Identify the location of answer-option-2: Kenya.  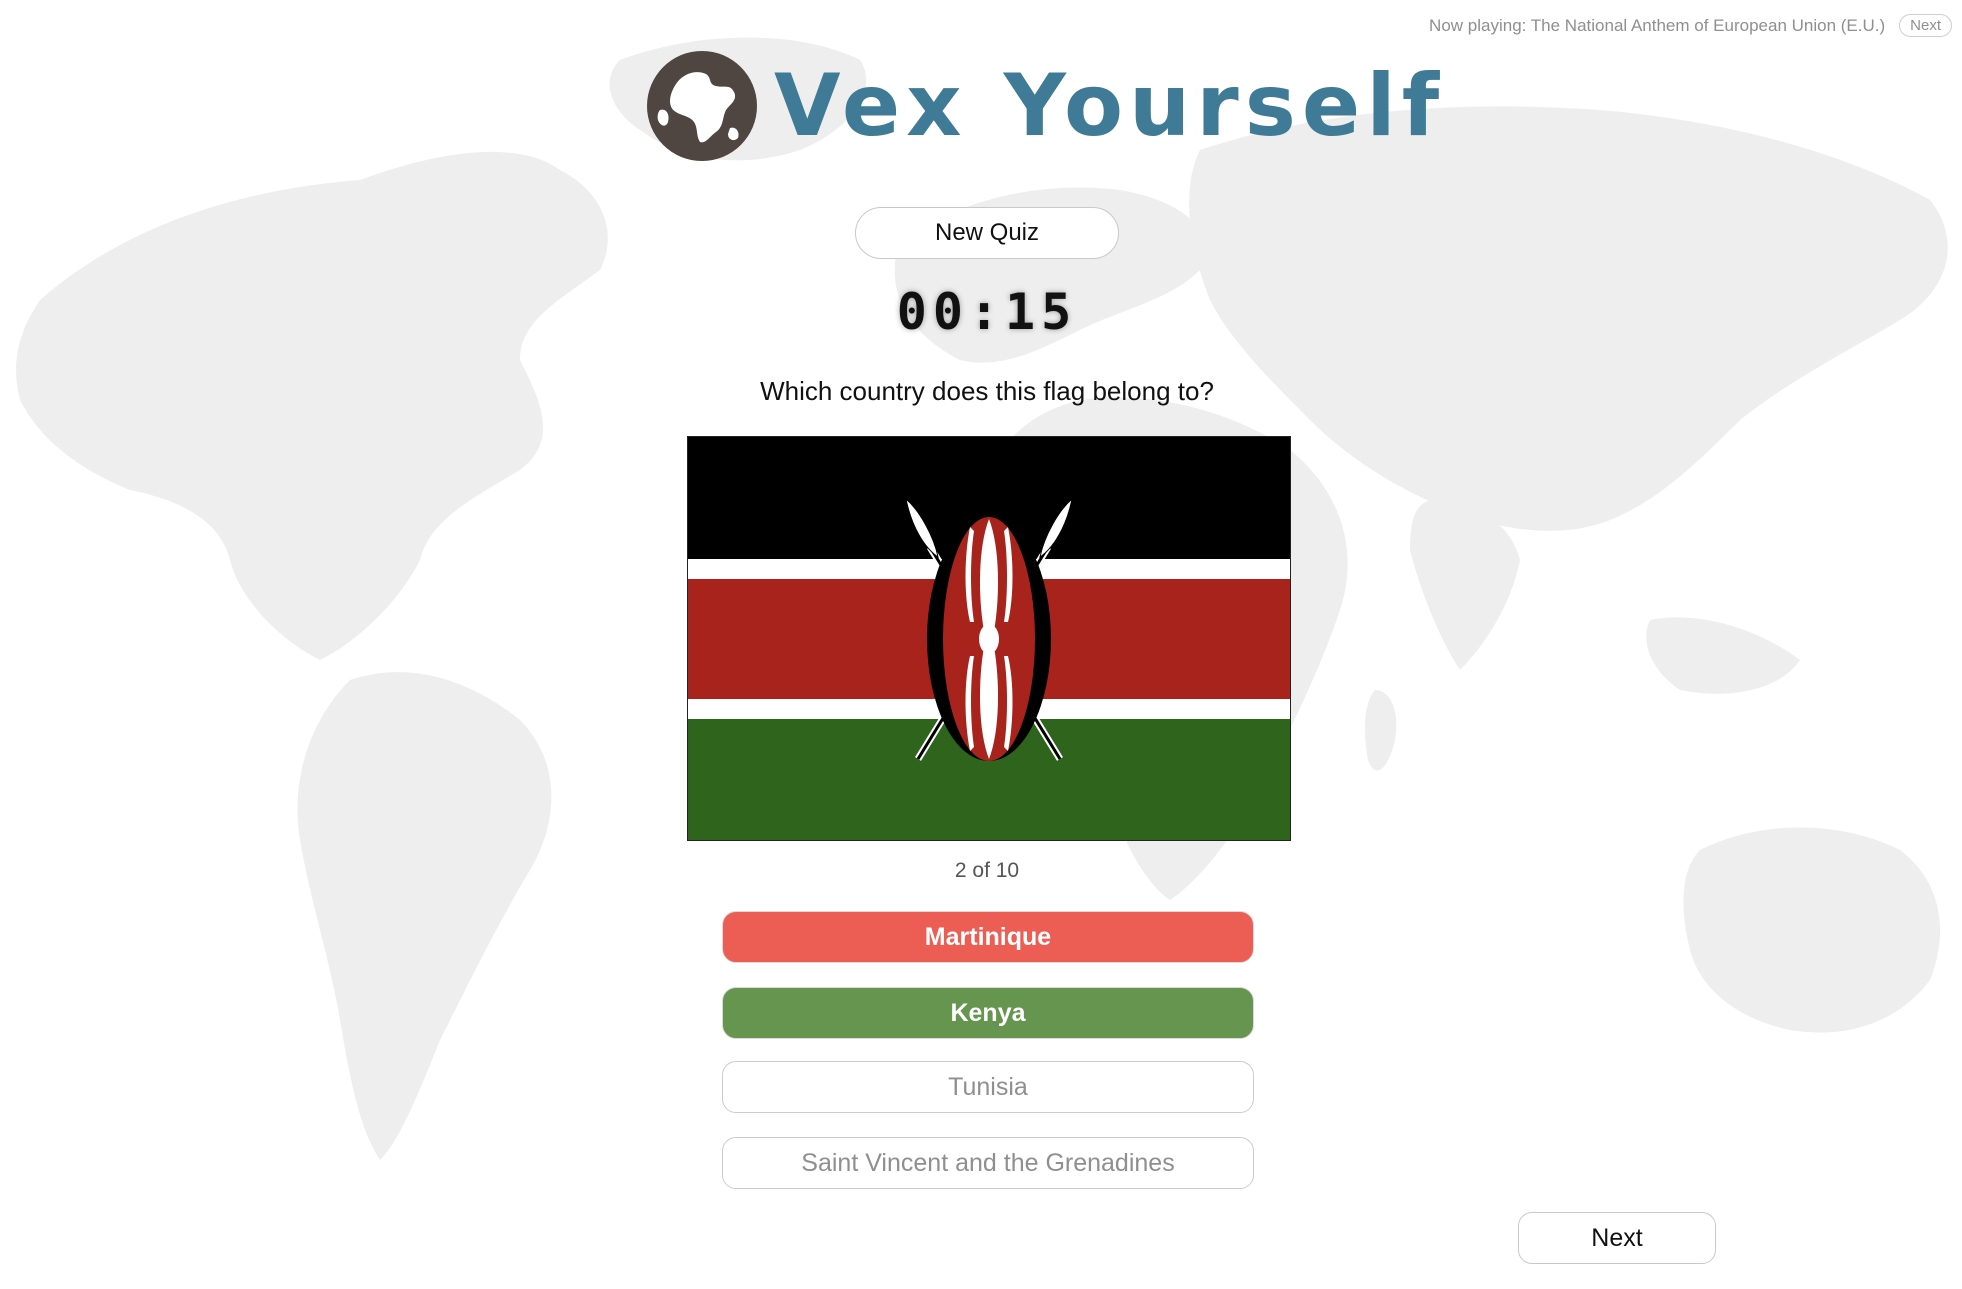
(988, 1013).